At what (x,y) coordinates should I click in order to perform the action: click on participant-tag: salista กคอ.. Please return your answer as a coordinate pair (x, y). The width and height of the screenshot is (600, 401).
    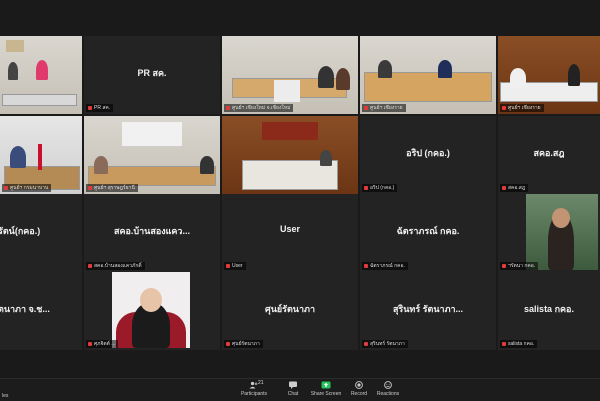
    Looking at the image, I should click on (519, 344).